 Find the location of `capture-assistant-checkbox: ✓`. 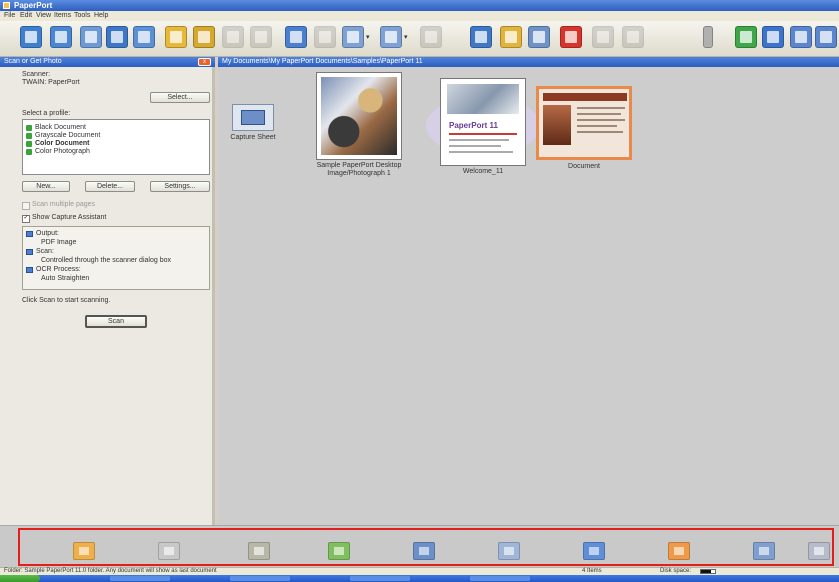

capture-assistant-checkbox: ✓ is located at coordinates (26, 219).